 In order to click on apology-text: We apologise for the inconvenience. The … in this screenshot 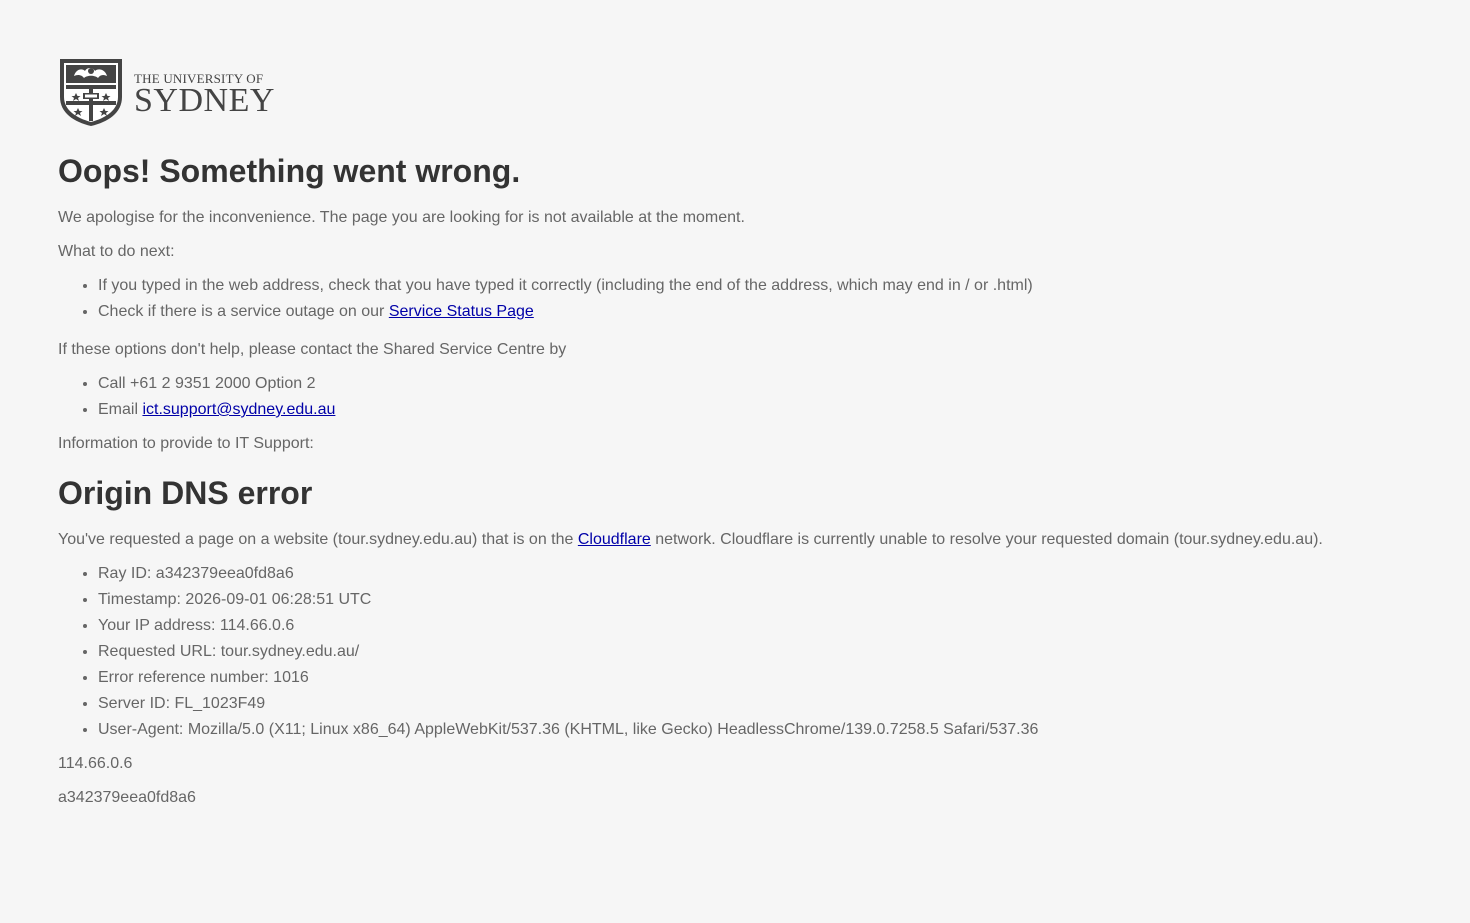, I will do `click(401, 217)`.